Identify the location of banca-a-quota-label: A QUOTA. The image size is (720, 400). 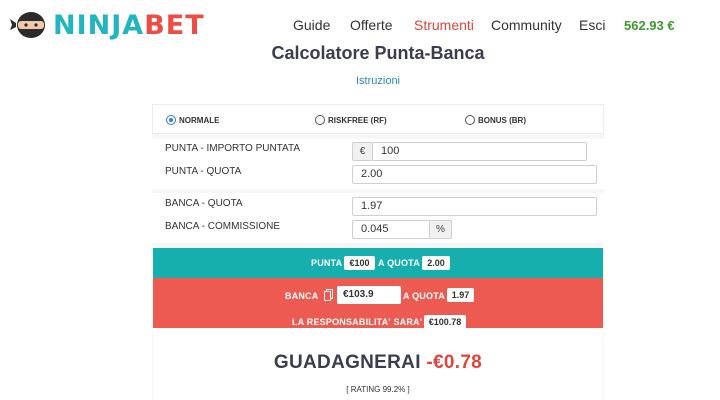
(424, 296).